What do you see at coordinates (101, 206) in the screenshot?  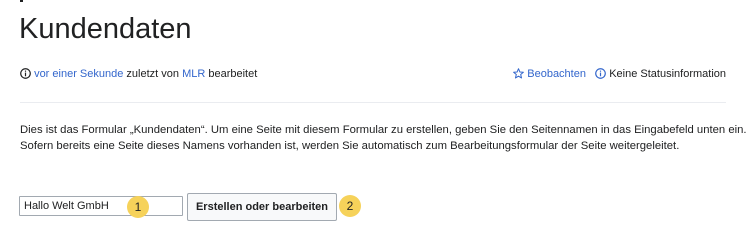 I see `page-name-input` at bounding box center [101, 206].